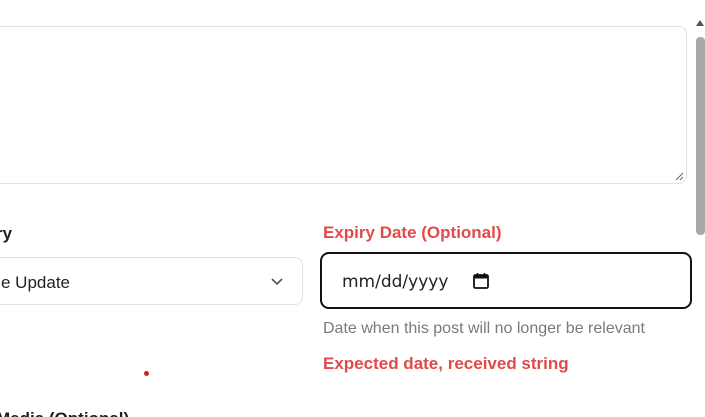  Describe the element at coordinates (412, 232) in the screenshot. I see `expiry-date-label: Expiry Date (Optional)` at that location.